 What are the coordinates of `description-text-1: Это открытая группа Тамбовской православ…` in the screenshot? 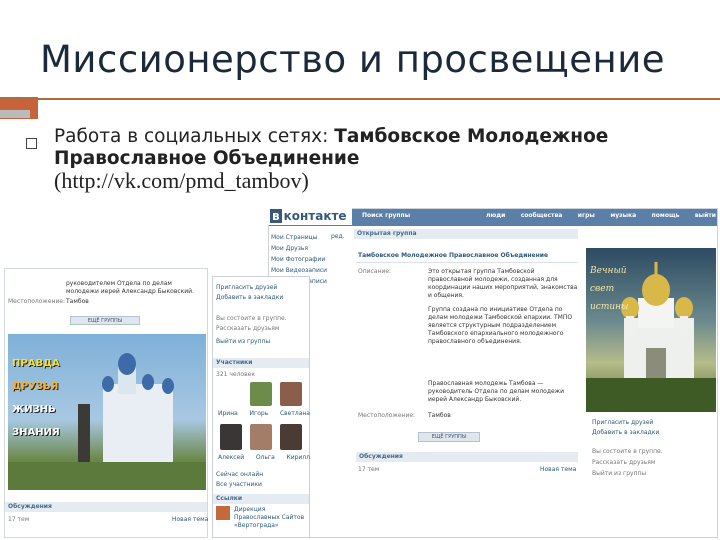 It's located at (503, 283).